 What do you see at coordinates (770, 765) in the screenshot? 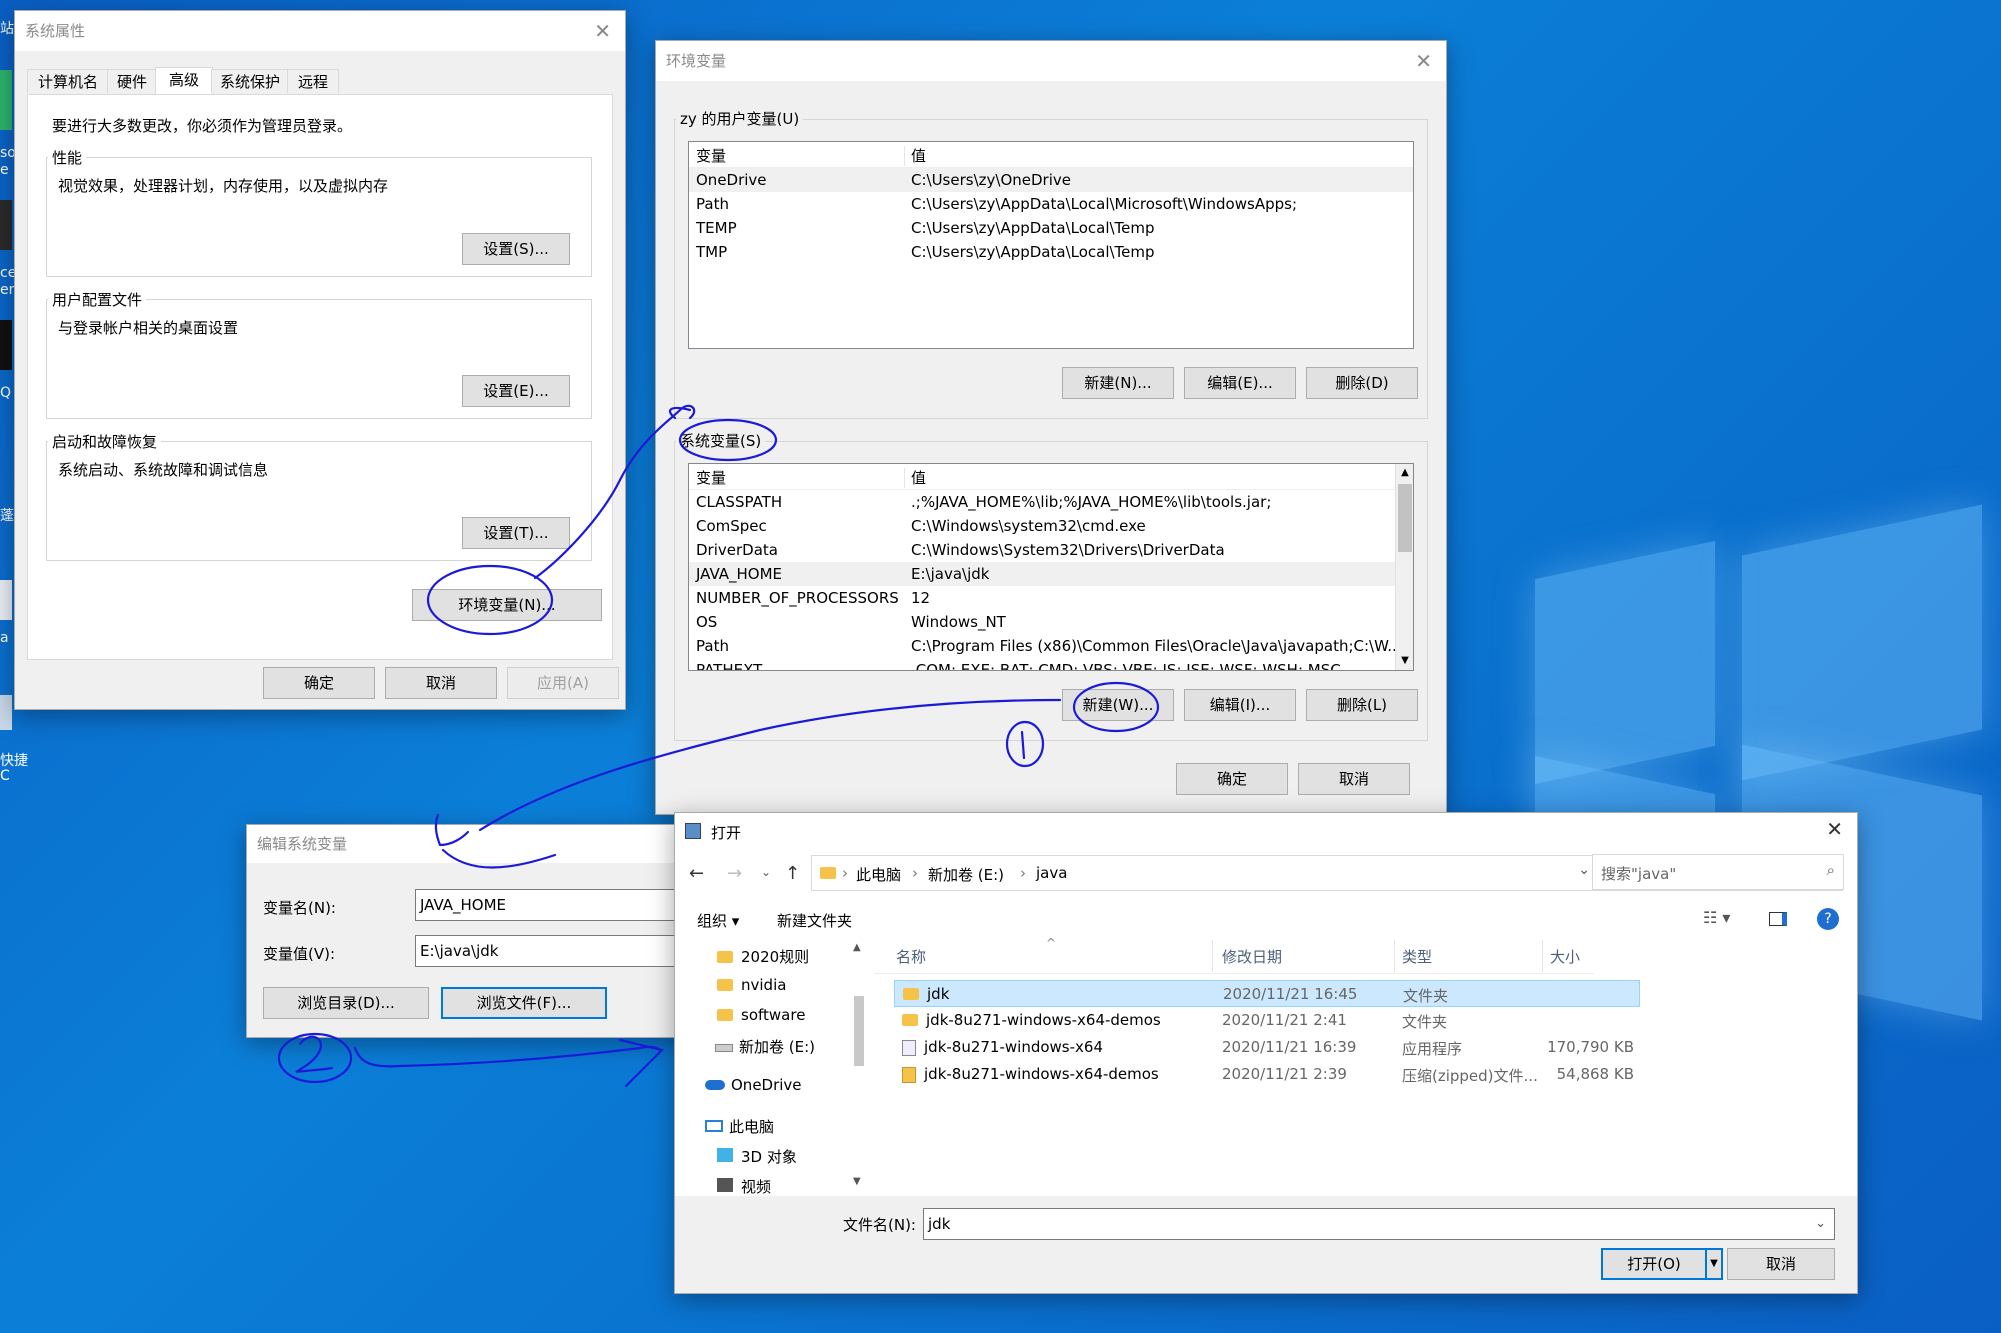
I see `annotation-curve-new-to-edit` at bounding box center [770, 765].